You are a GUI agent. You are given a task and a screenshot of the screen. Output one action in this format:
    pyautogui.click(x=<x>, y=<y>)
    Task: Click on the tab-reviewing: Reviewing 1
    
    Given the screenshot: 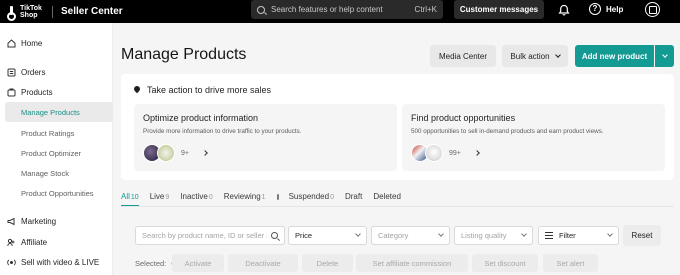 What is the action you would take?
    pyautogui.click(x=245, y=196)
    